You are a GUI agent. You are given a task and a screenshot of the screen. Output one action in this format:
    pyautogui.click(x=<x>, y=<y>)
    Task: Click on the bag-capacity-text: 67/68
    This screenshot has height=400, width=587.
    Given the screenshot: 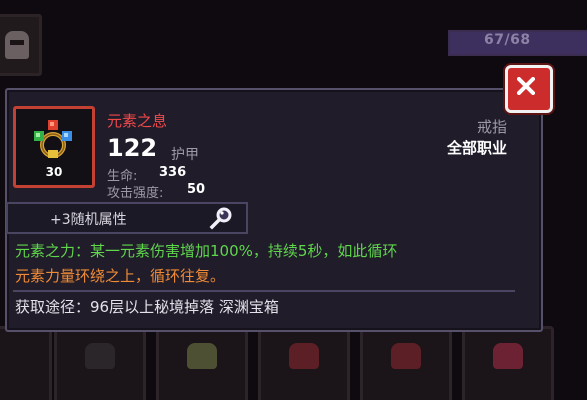 What is the action you would take?
    pyautogui.click(x=507, y=40)
    